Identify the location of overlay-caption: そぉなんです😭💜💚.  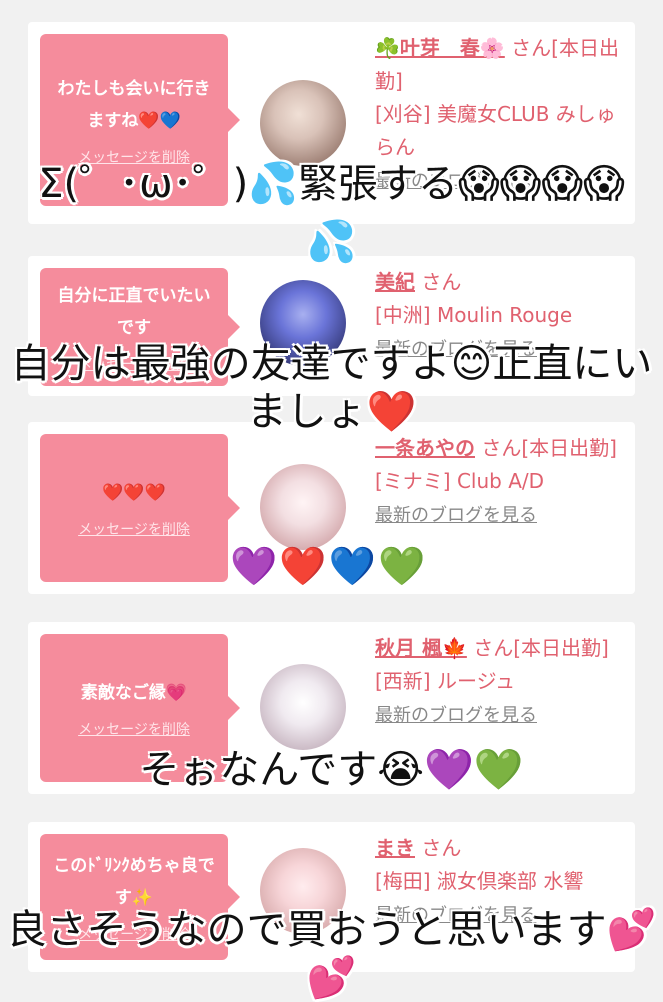
(331, 770).